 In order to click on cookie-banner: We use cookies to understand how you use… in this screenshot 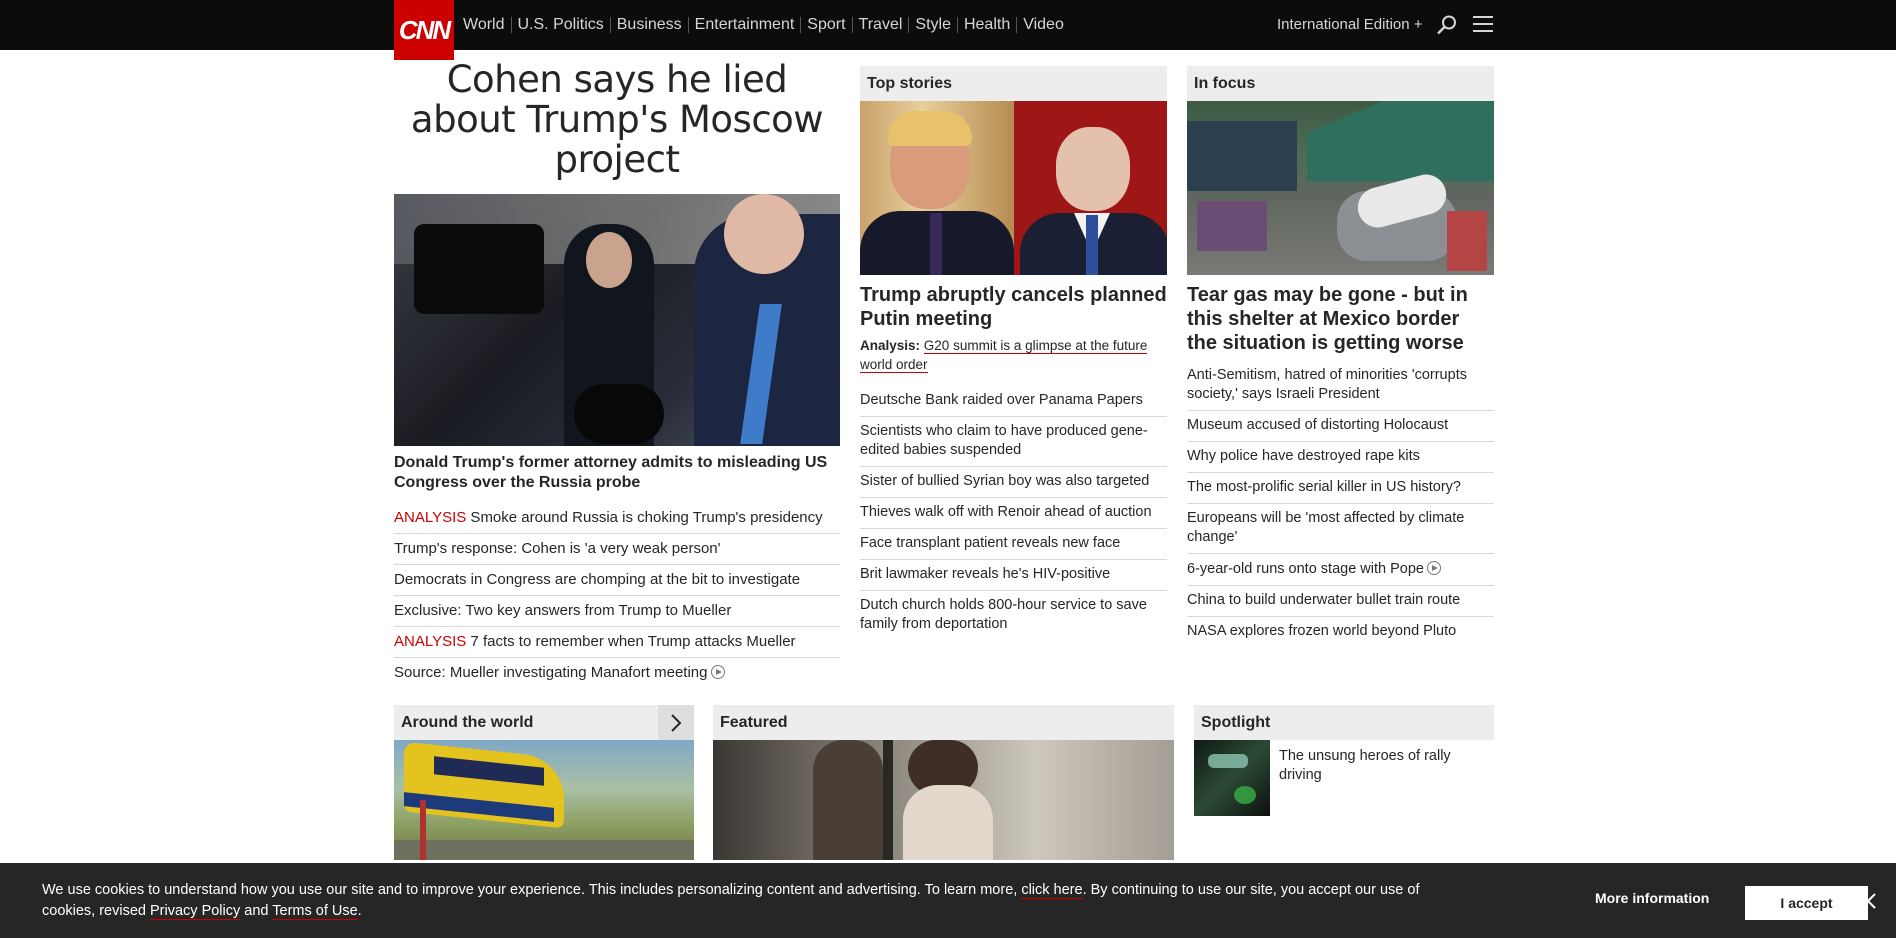, I will do `click(948, 900)`.